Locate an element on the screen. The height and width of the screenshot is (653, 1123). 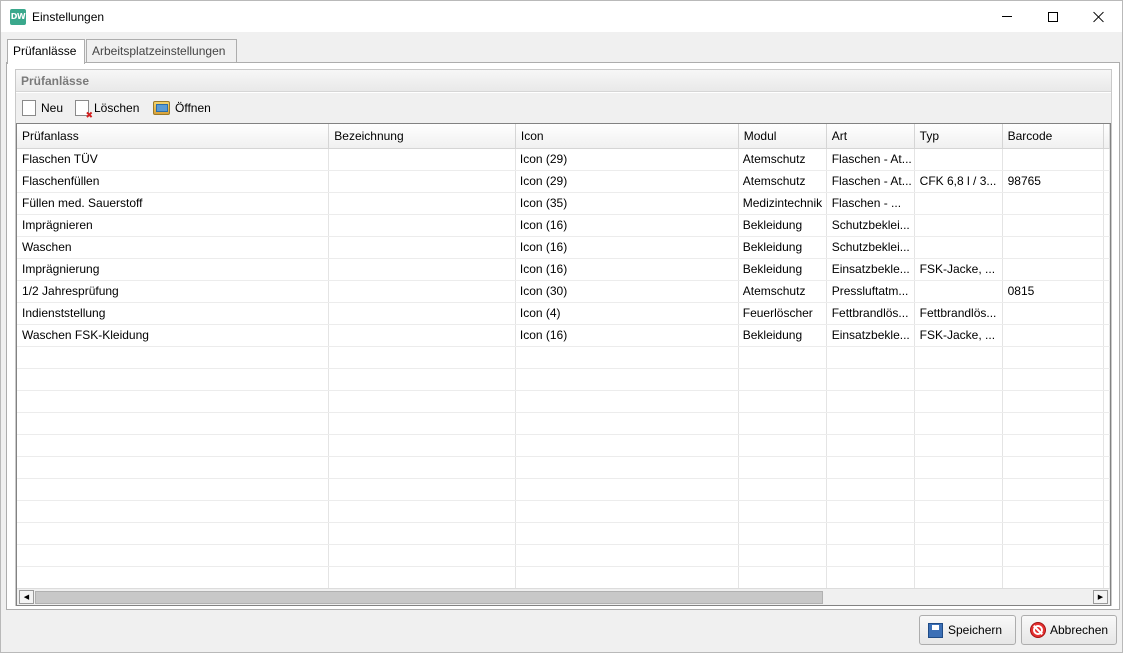
arrow-right-icon: ▶ is located at coordinates (1100, 597).